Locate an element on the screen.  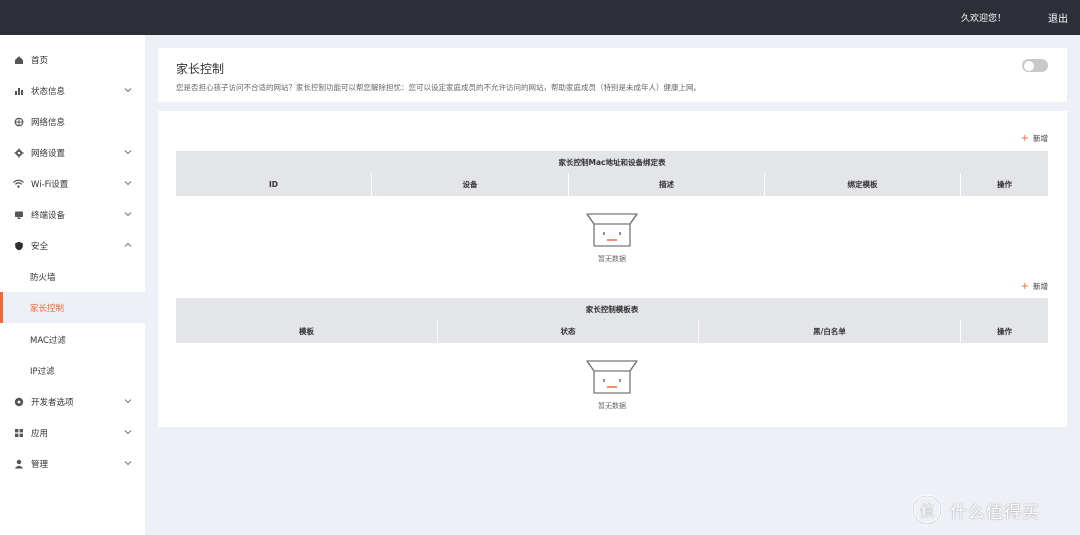
table-header: 模板 状态 黑/白名单 操作 is located at coordinates (612, 331).